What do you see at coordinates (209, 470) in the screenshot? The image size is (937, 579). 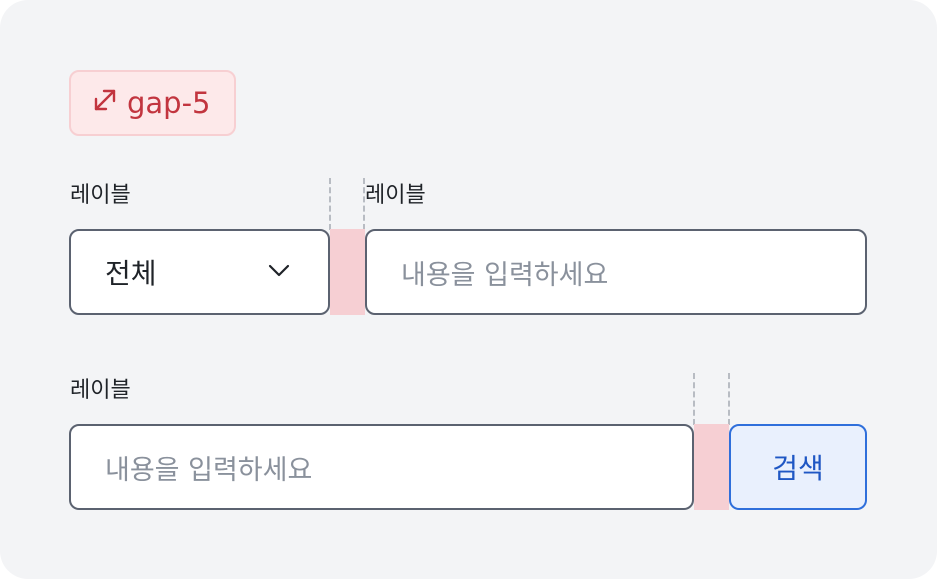 I see `input-placeholder-row2: 내용을 입력하세요` at bounding box center [209, 470].